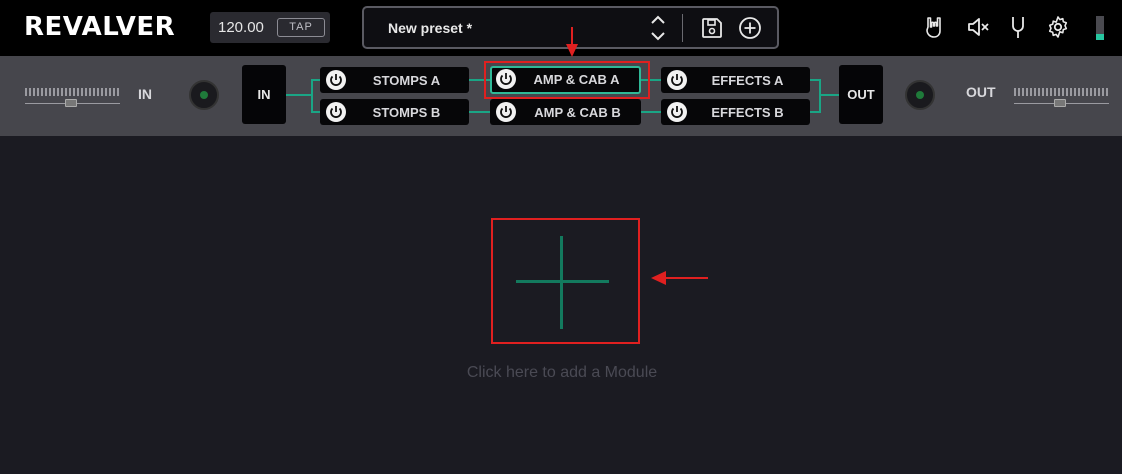  I want to click on top-bar: REVALVER 120.00 TAP New preset *, so click(561, 28).